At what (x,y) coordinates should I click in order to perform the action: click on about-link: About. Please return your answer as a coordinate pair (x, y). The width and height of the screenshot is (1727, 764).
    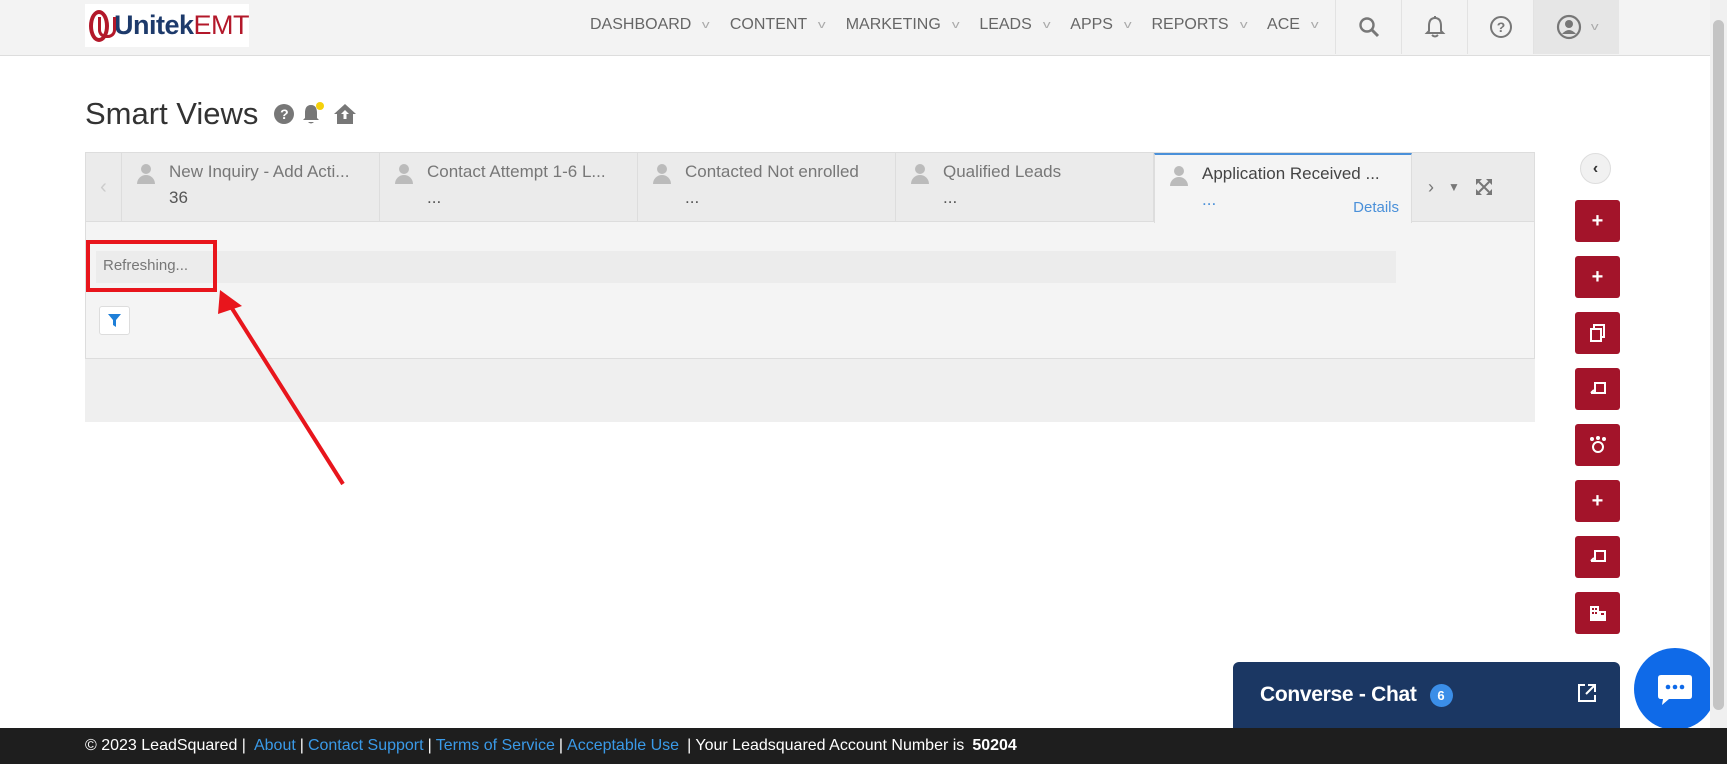
    Looking at the image, I should click on (275, 746).